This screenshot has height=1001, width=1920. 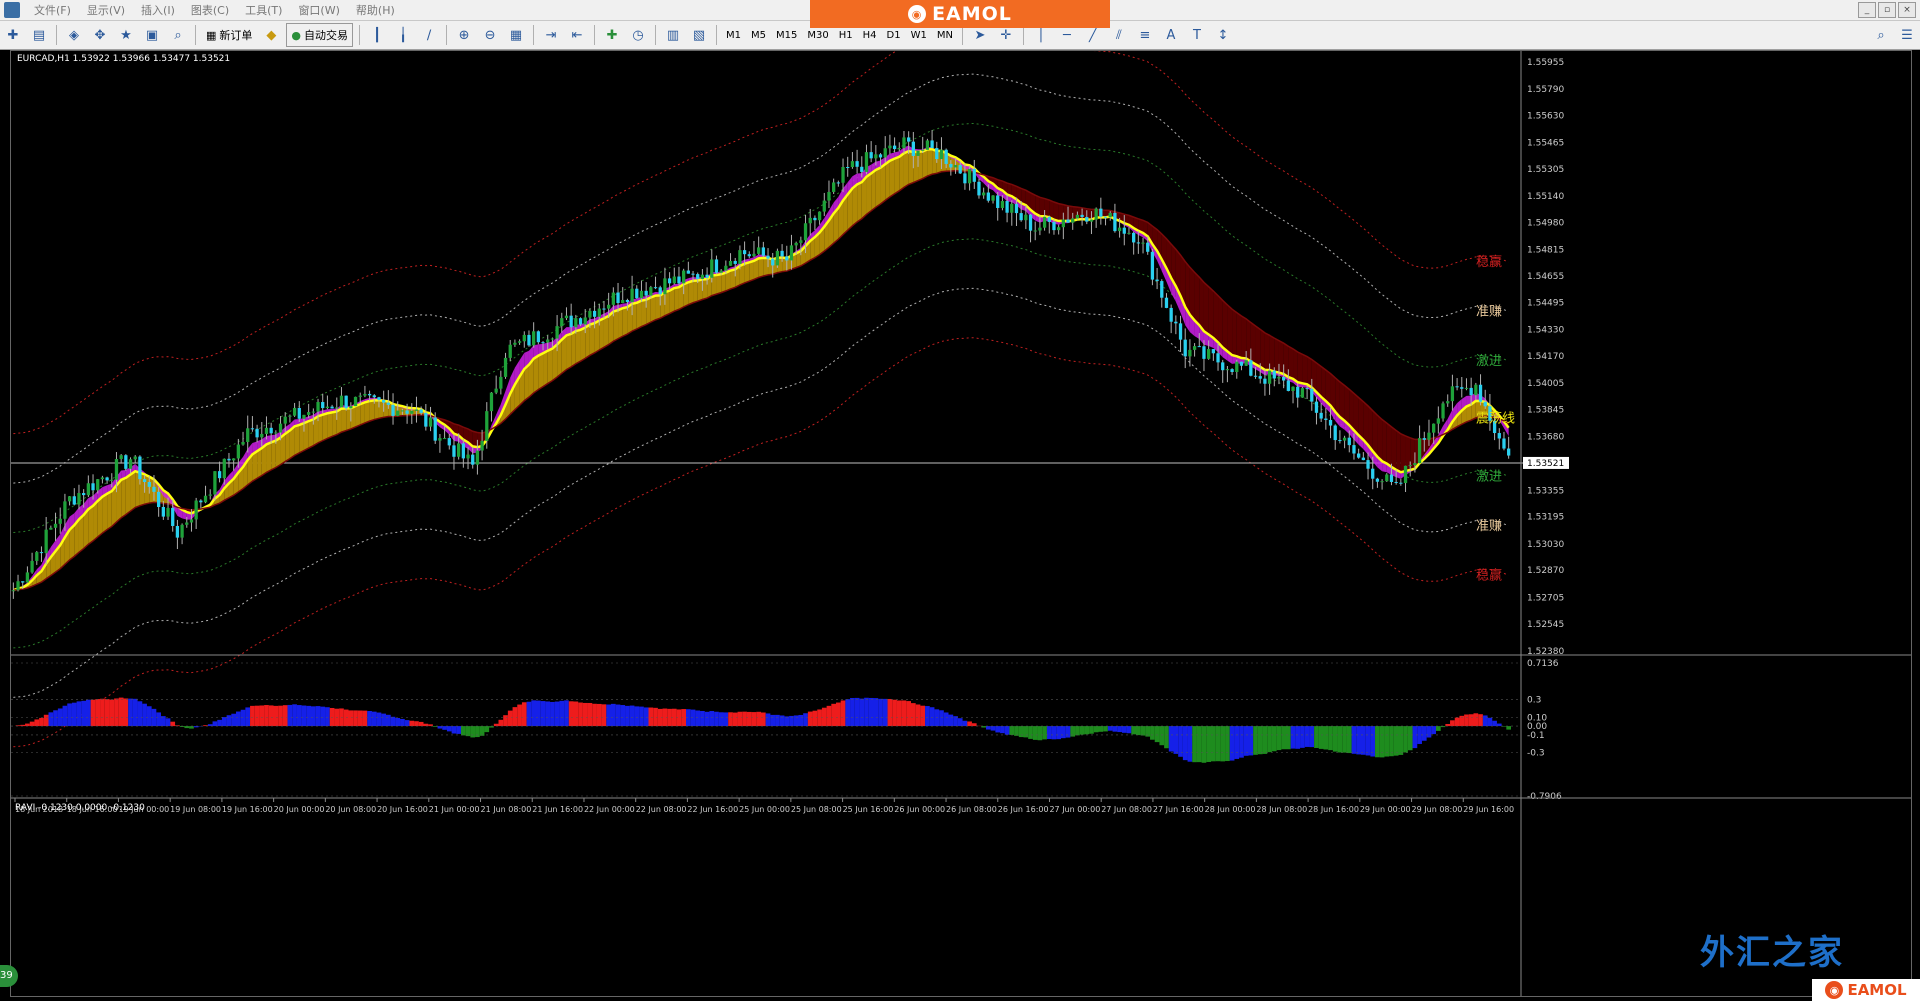 What do you see at coordinates (263, 10) in the screenshot?
I see `menu-tools: 工具(T)` at bounding box center [263, 10].